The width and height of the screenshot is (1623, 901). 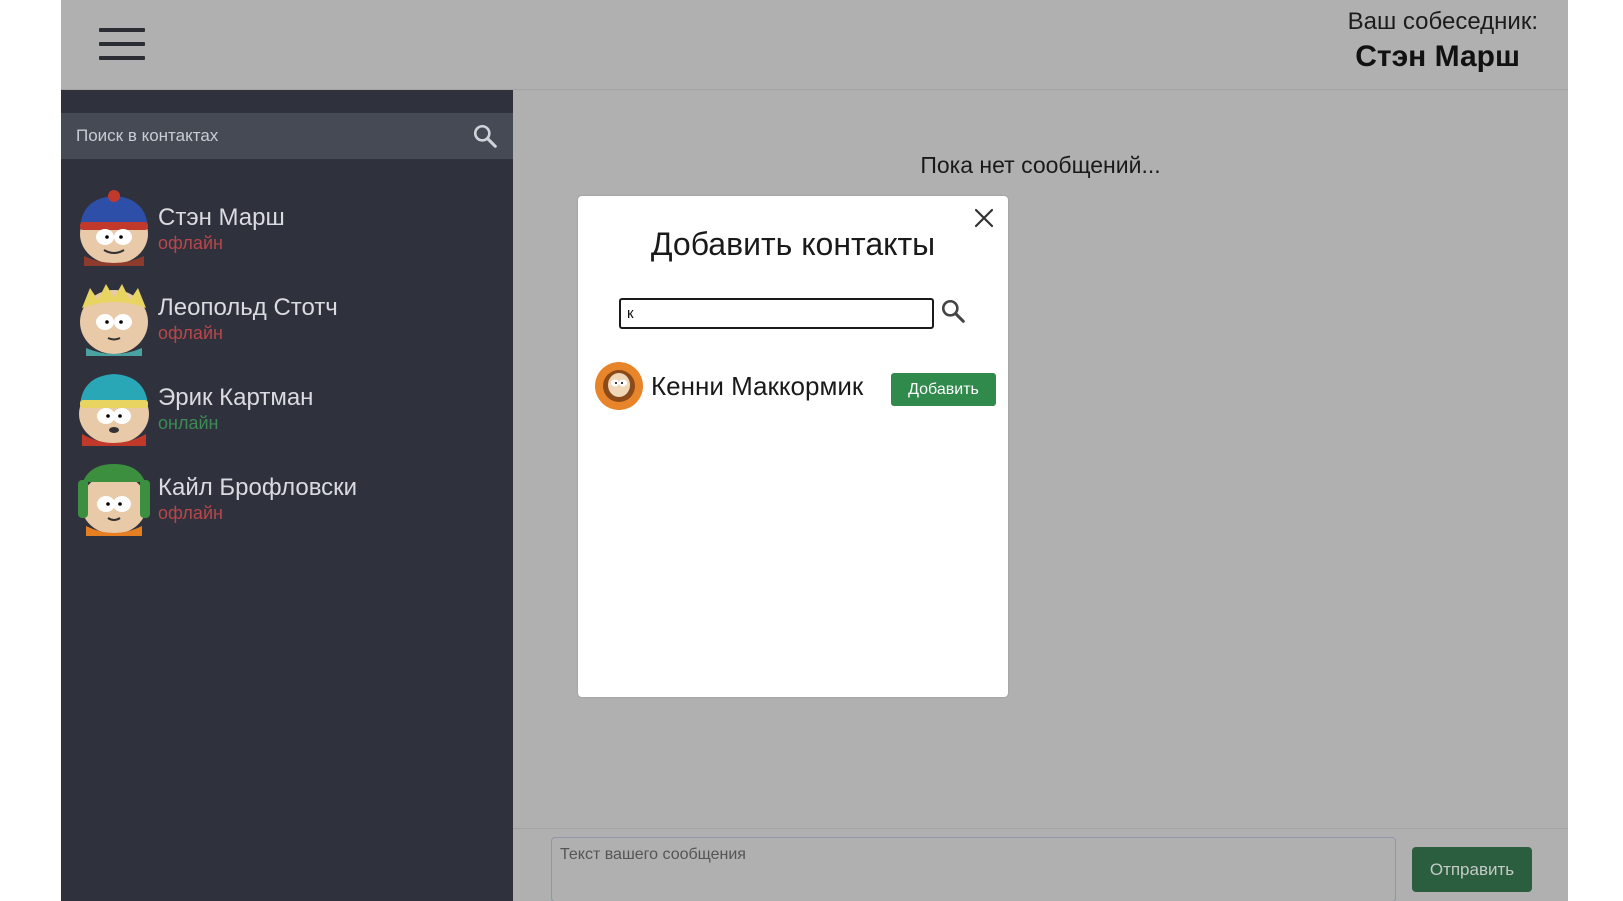 I want to click on search-result-item: Кенни Маккормик Добавить, so click(x=795, y=387).